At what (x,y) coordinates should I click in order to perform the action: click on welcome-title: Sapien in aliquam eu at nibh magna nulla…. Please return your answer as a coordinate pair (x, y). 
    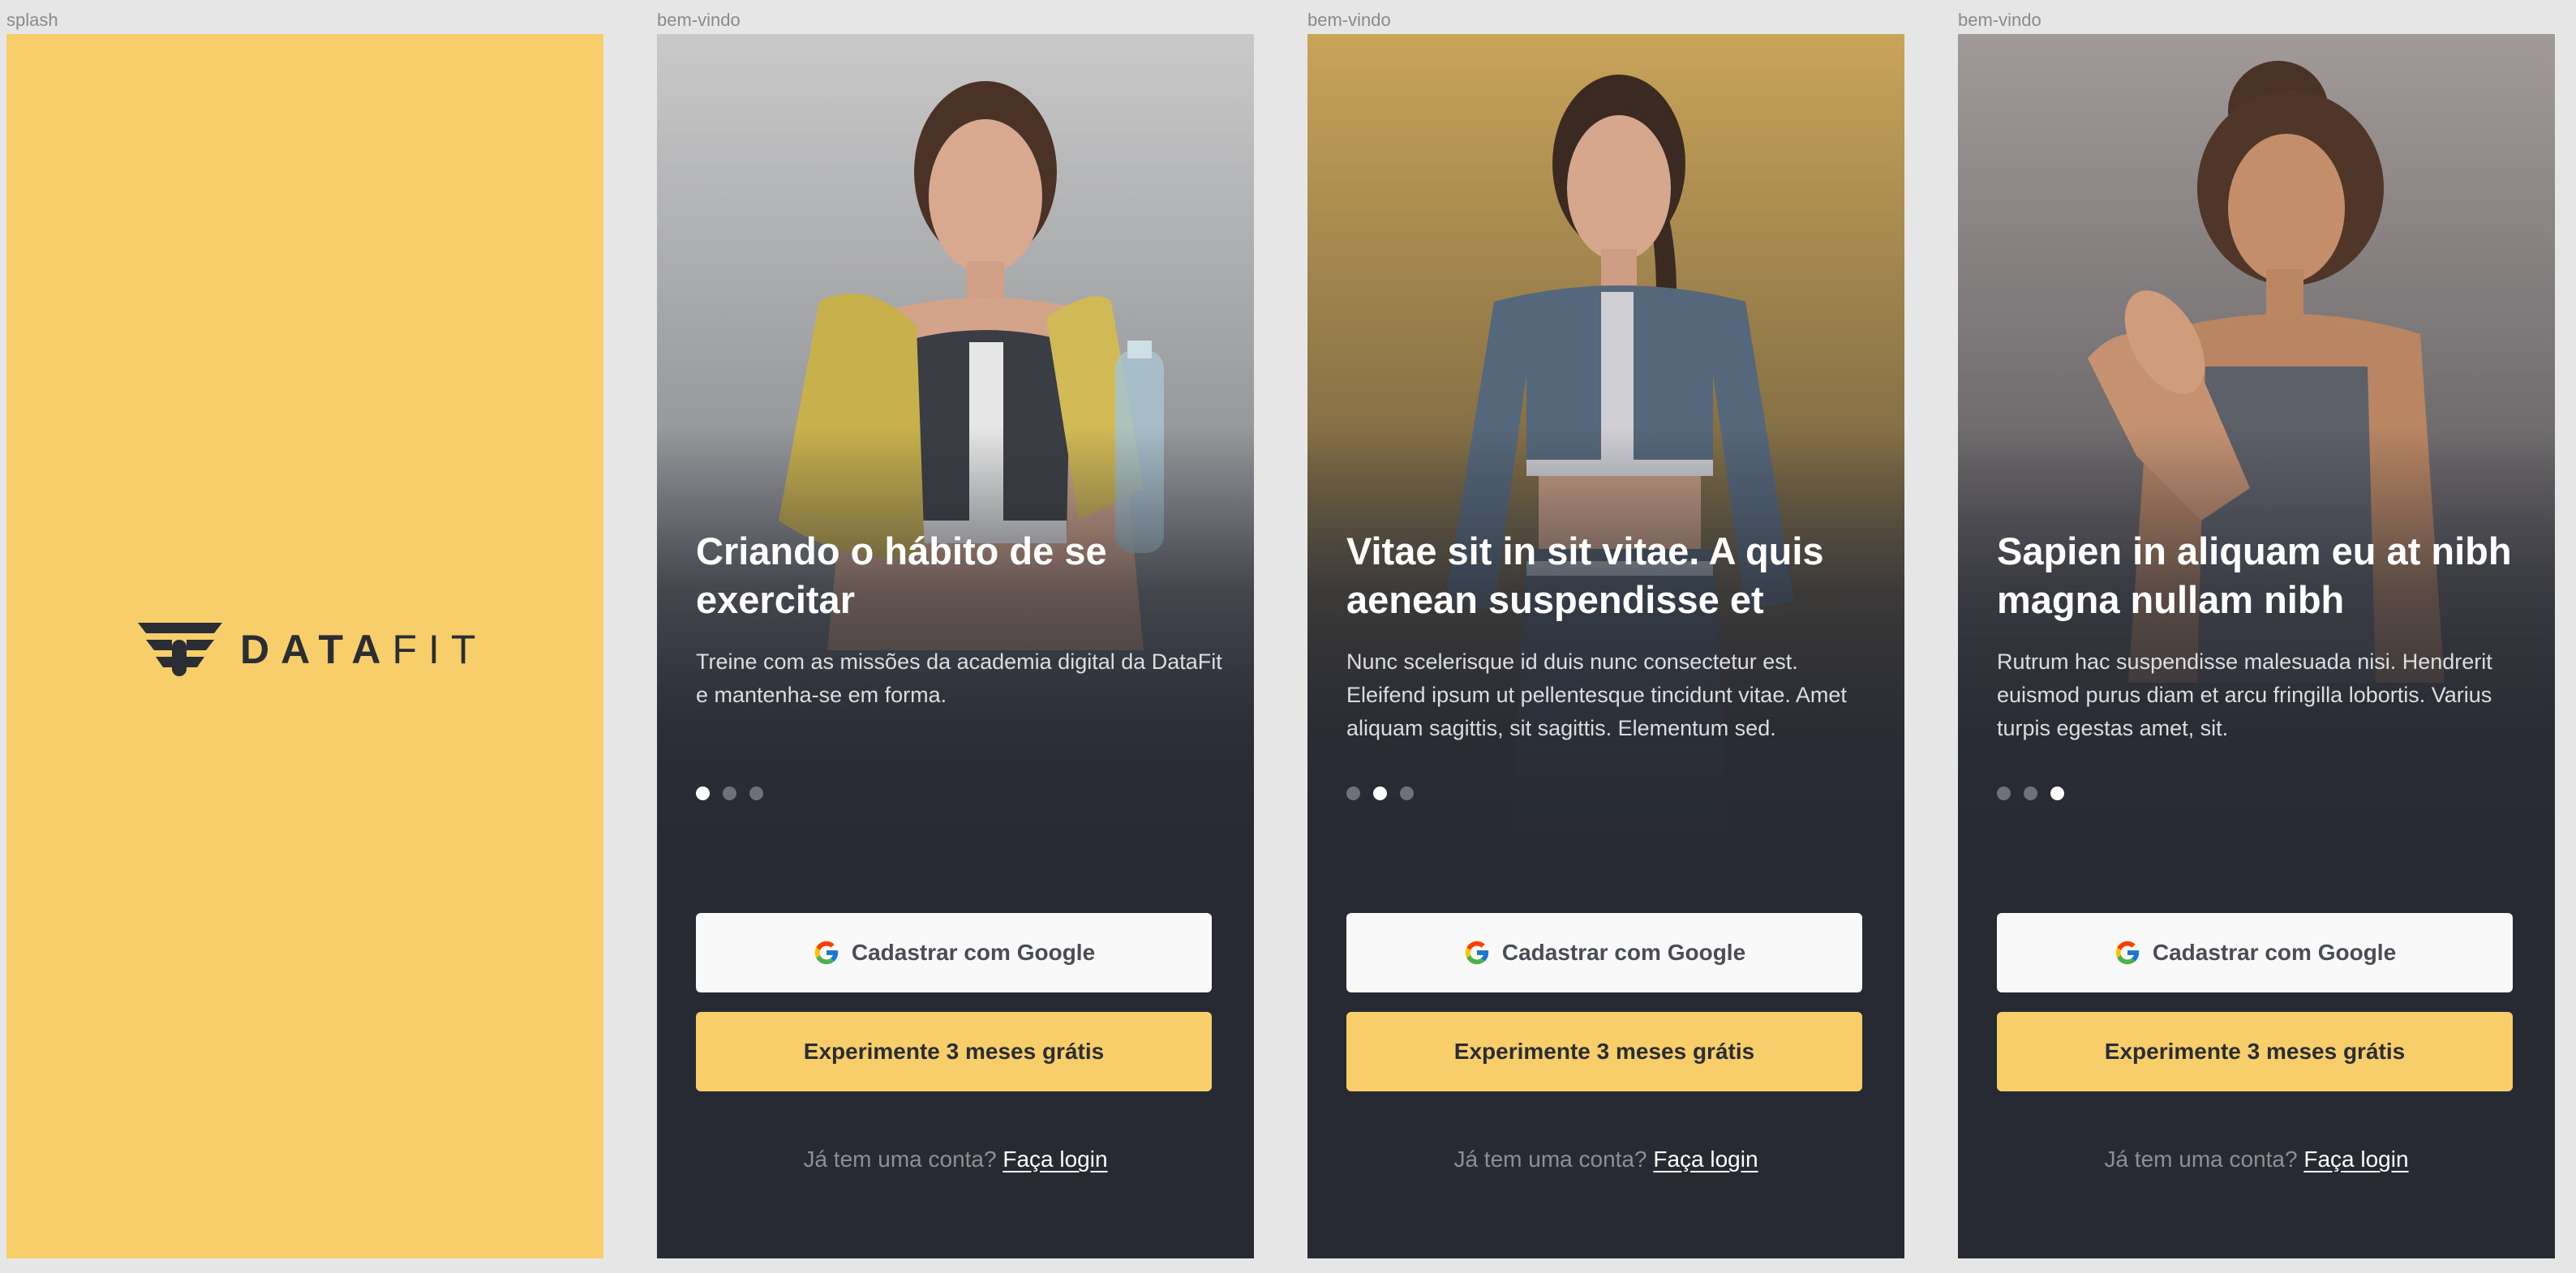
    Looking at the image, I should click on (2254, 575).